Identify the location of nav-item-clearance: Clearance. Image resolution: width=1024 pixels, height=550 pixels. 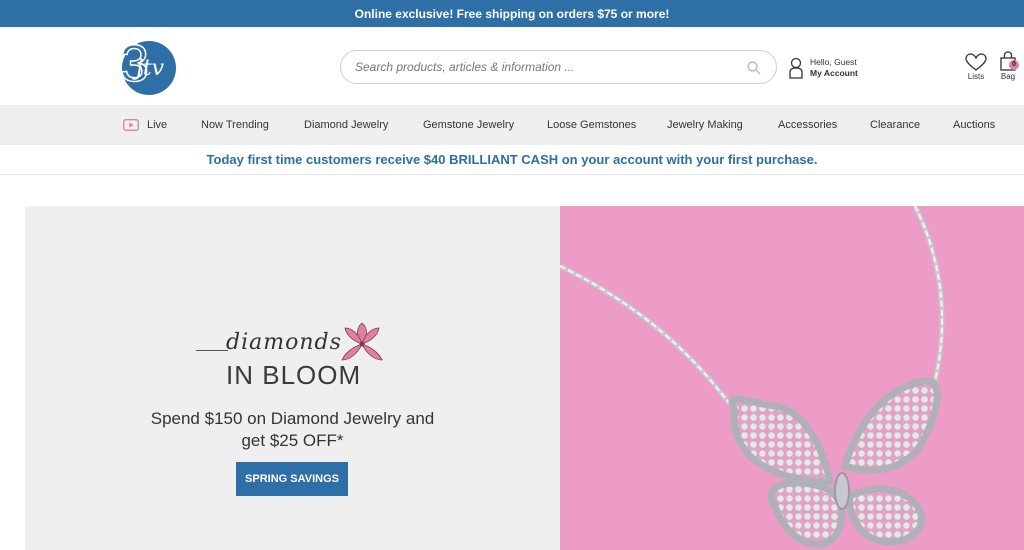
(895, 125).